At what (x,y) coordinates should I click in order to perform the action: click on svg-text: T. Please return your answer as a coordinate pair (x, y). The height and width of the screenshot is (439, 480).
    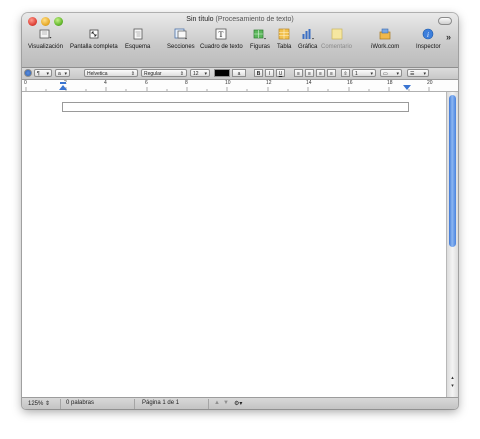
    Looking at the image, I should click on (221, 34).